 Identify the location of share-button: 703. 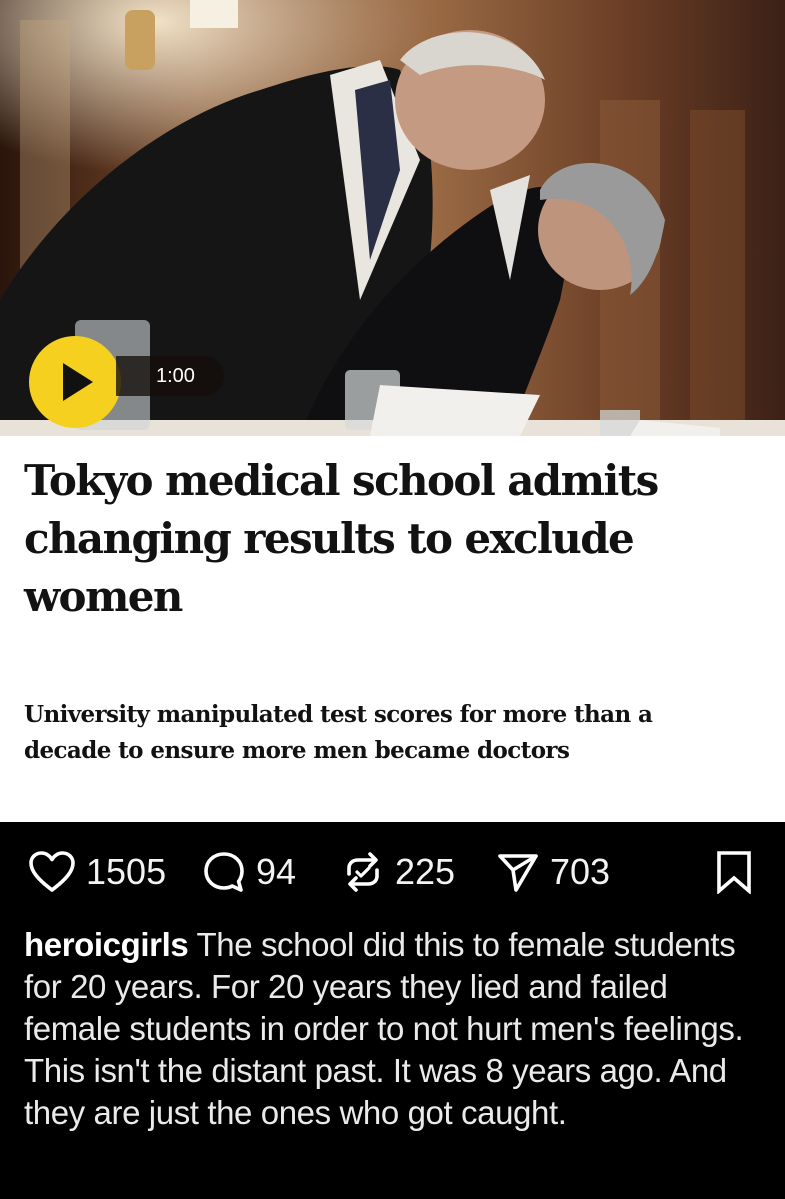
(553, 872).